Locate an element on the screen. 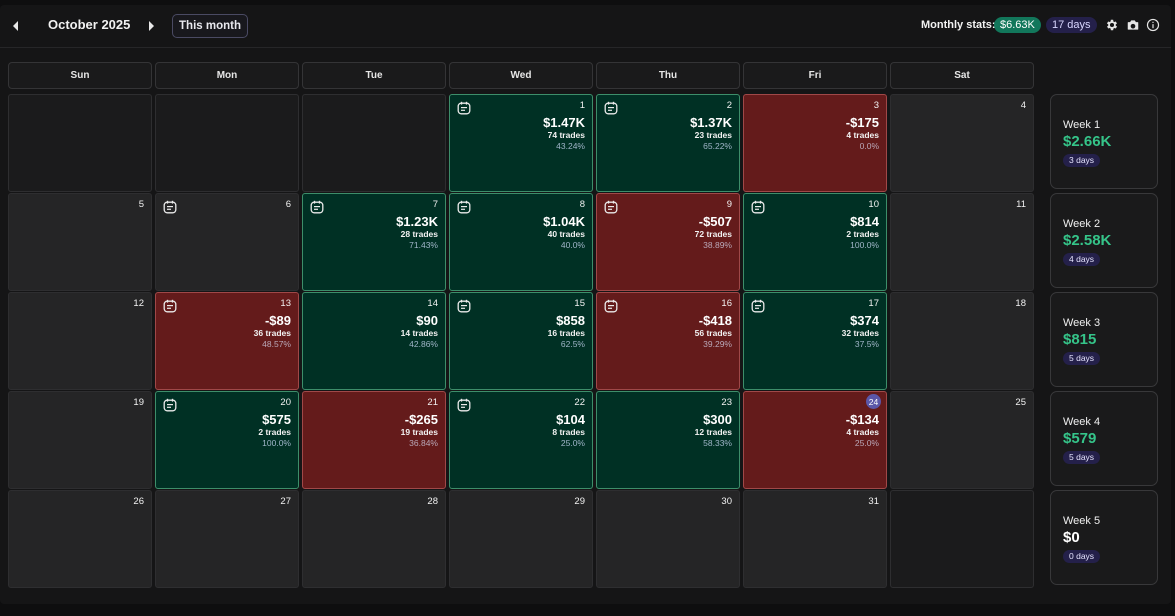 The width and height of the screenshot is (1175, 616). calendar-day-cell: 6 is located at coordinates (227, 242).